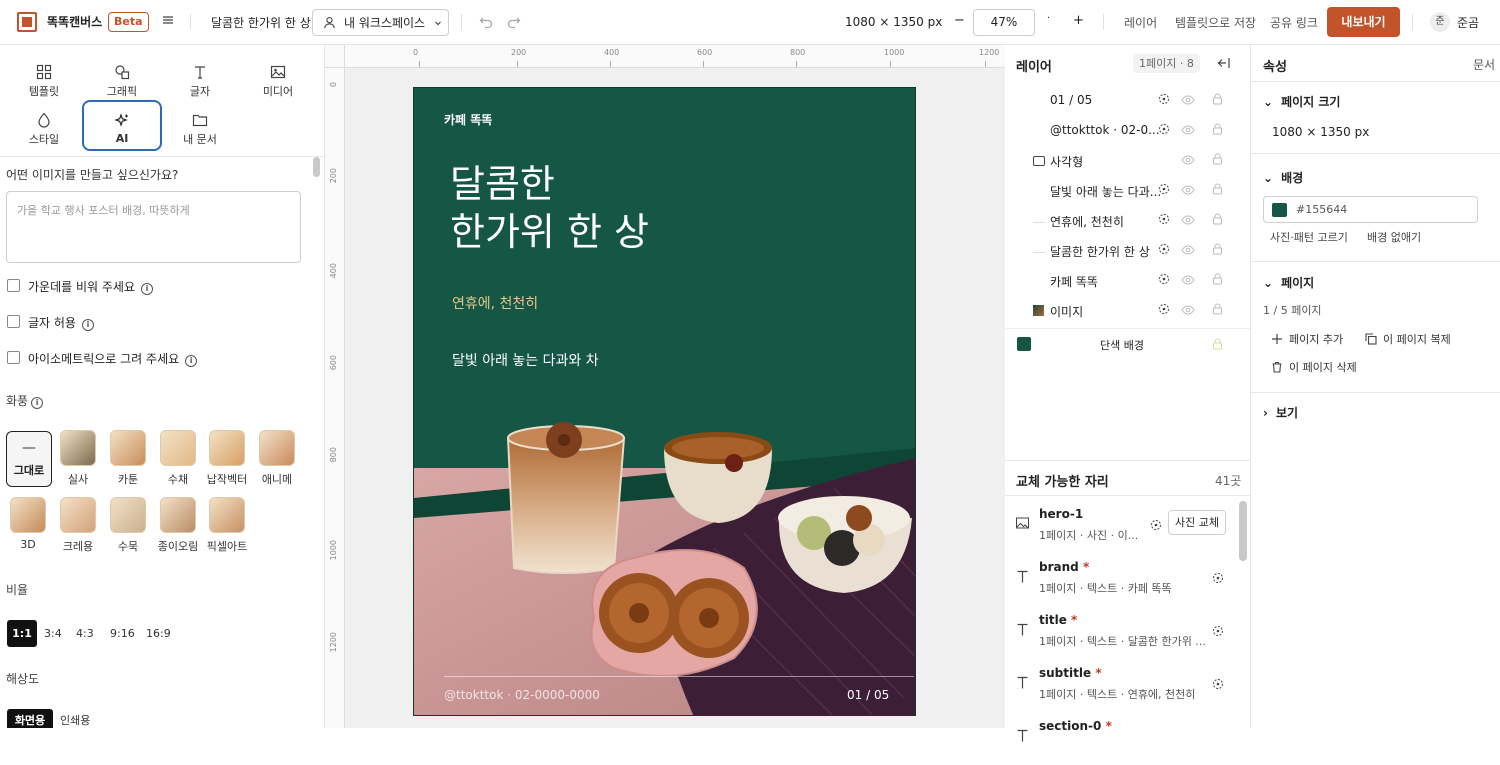 Image resolution: width=1500 pixels, height=765 pixels. What do you see at coordinates (316, 167) in the screenshot?
I see `left-scrollbar` at bounding box center [316, 167].